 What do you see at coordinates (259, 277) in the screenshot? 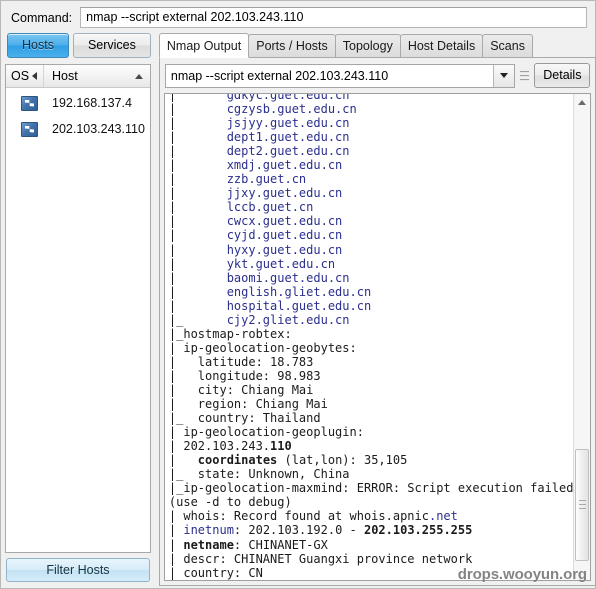
I see `terminal-line: | baomi.guet.edu.cn` at bounding box center [259, 277].